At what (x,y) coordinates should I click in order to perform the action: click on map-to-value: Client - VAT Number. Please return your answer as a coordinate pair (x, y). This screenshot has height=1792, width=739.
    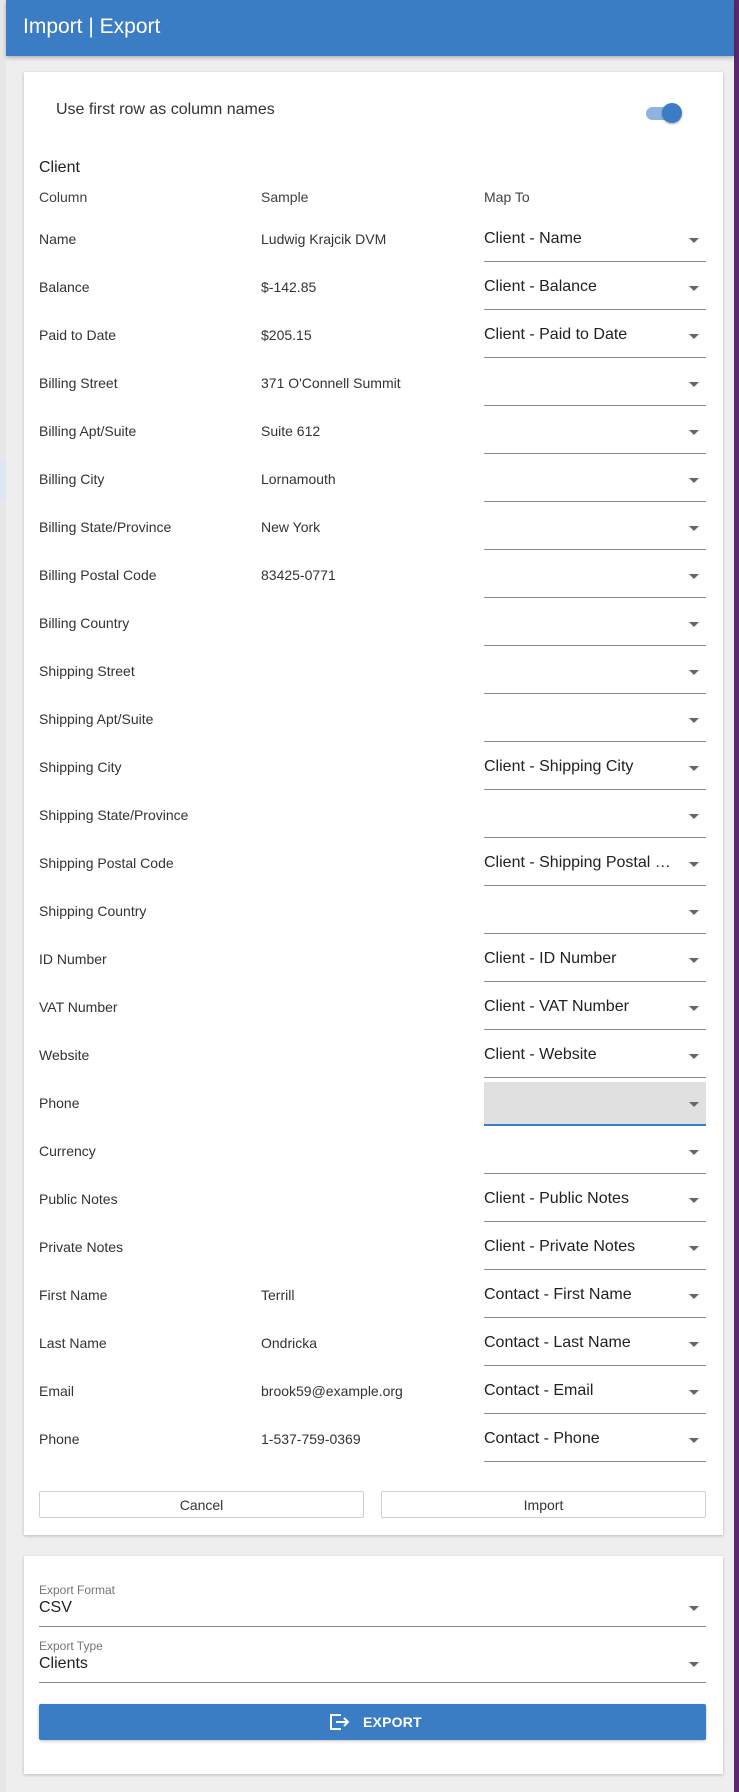
    Looking at the image, I should click on (556, 1006).